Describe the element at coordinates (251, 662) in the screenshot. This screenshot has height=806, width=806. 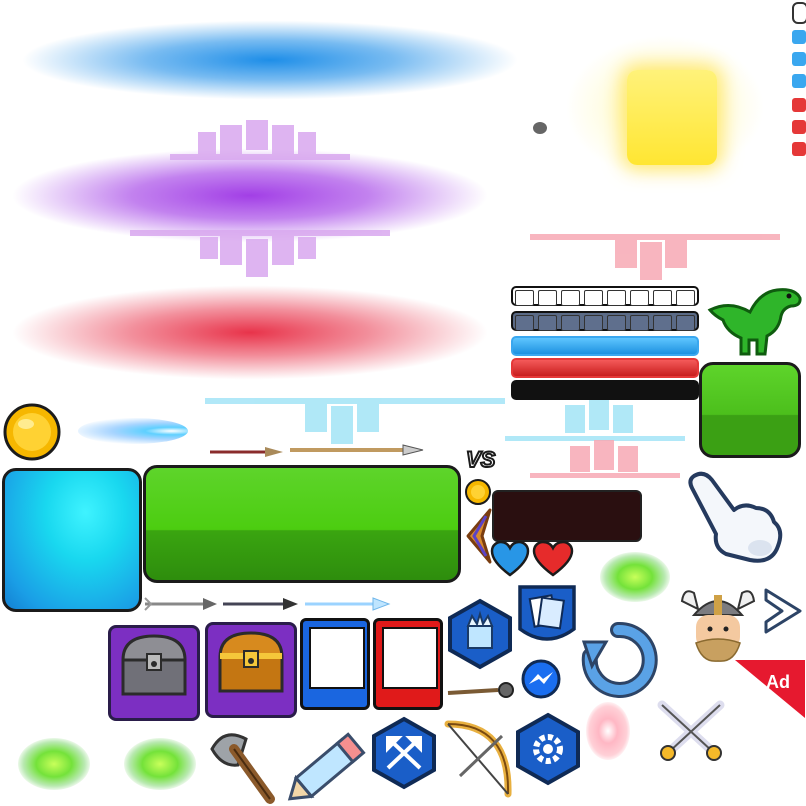
I see `gold-chest-icon` at that location.